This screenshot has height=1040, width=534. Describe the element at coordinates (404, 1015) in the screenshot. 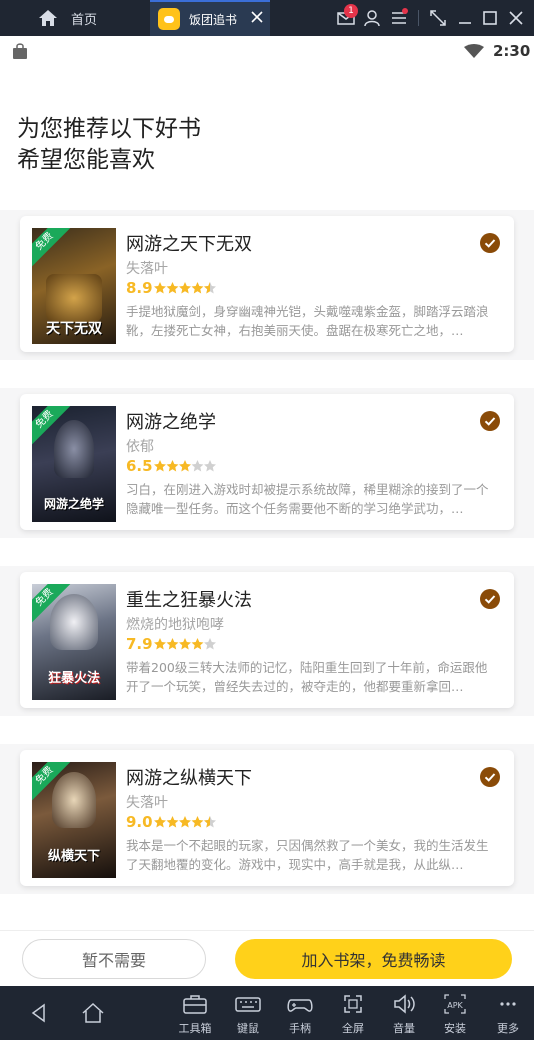

I see `volume-button: 音量` at that location.